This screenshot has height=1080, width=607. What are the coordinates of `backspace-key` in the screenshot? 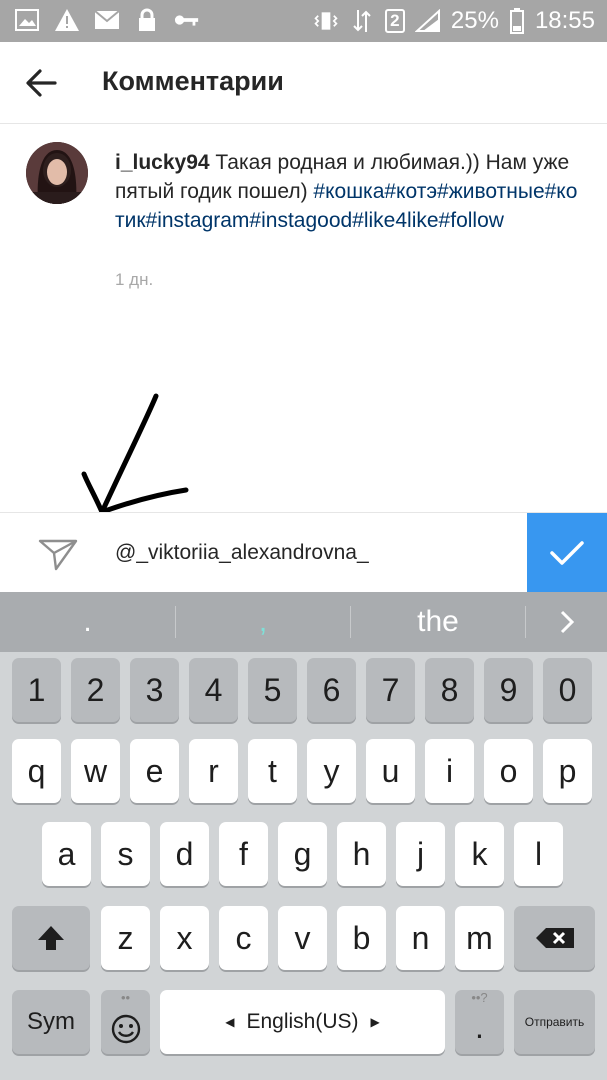 It's located at (554, 938).